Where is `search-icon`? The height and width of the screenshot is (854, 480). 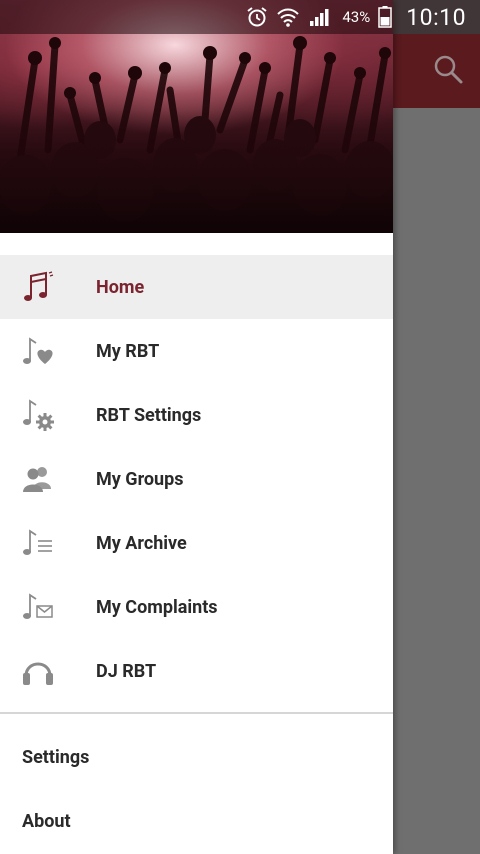
search-icon is located at coordinates (448, 71).